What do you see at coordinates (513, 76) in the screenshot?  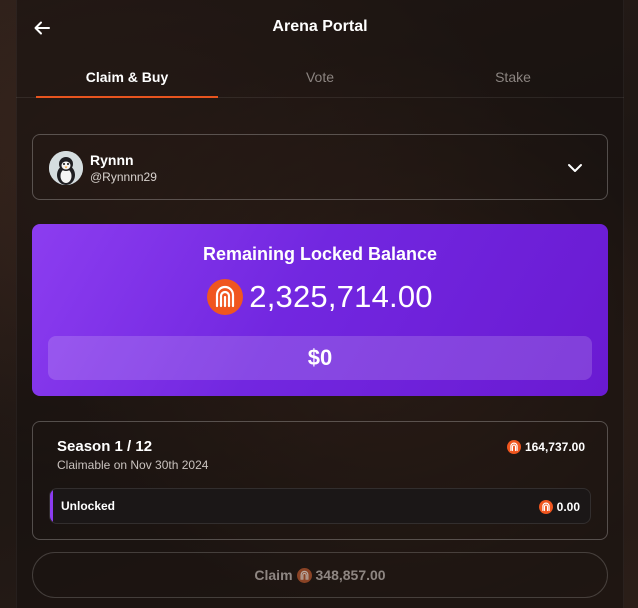 I see `tab-stake: Stake` at bounding box center [513, 76].